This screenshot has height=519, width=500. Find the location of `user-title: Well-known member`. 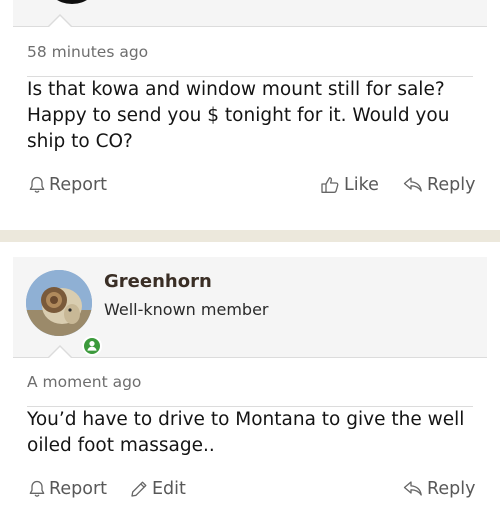

user-title: Well-known member is located at coordinates (186, 309).